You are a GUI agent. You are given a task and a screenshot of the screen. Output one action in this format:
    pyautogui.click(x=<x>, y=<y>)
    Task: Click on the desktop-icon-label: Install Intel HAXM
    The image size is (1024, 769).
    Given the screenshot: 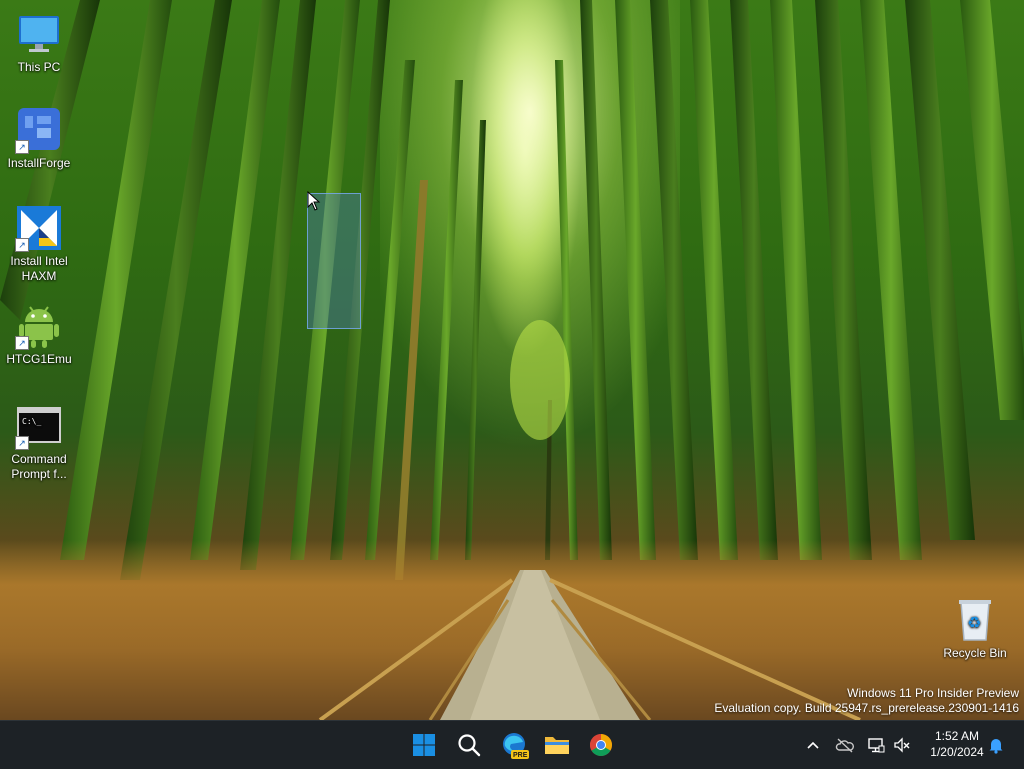 What is the action you would take?
    pyautogui.click(x=39, y=268)
    